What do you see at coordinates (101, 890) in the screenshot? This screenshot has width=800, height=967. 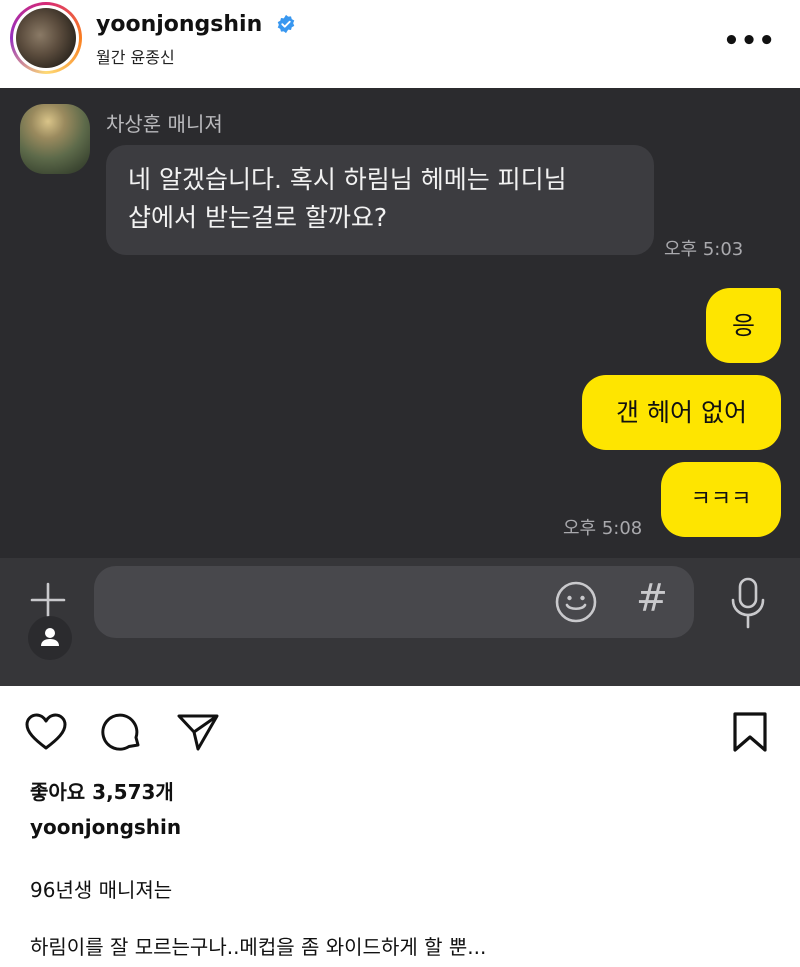 I see `caption-text: 96년생 매니져는` at bounding box center [101, 890].